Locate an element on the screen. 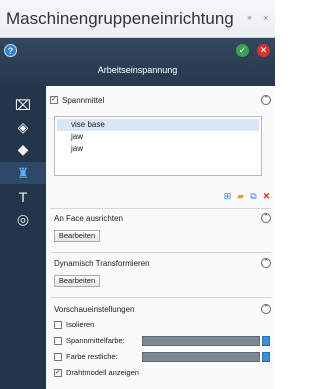 The image size is (320, 389). isolate-label: Isolieren is located at coordinates (80, 324).